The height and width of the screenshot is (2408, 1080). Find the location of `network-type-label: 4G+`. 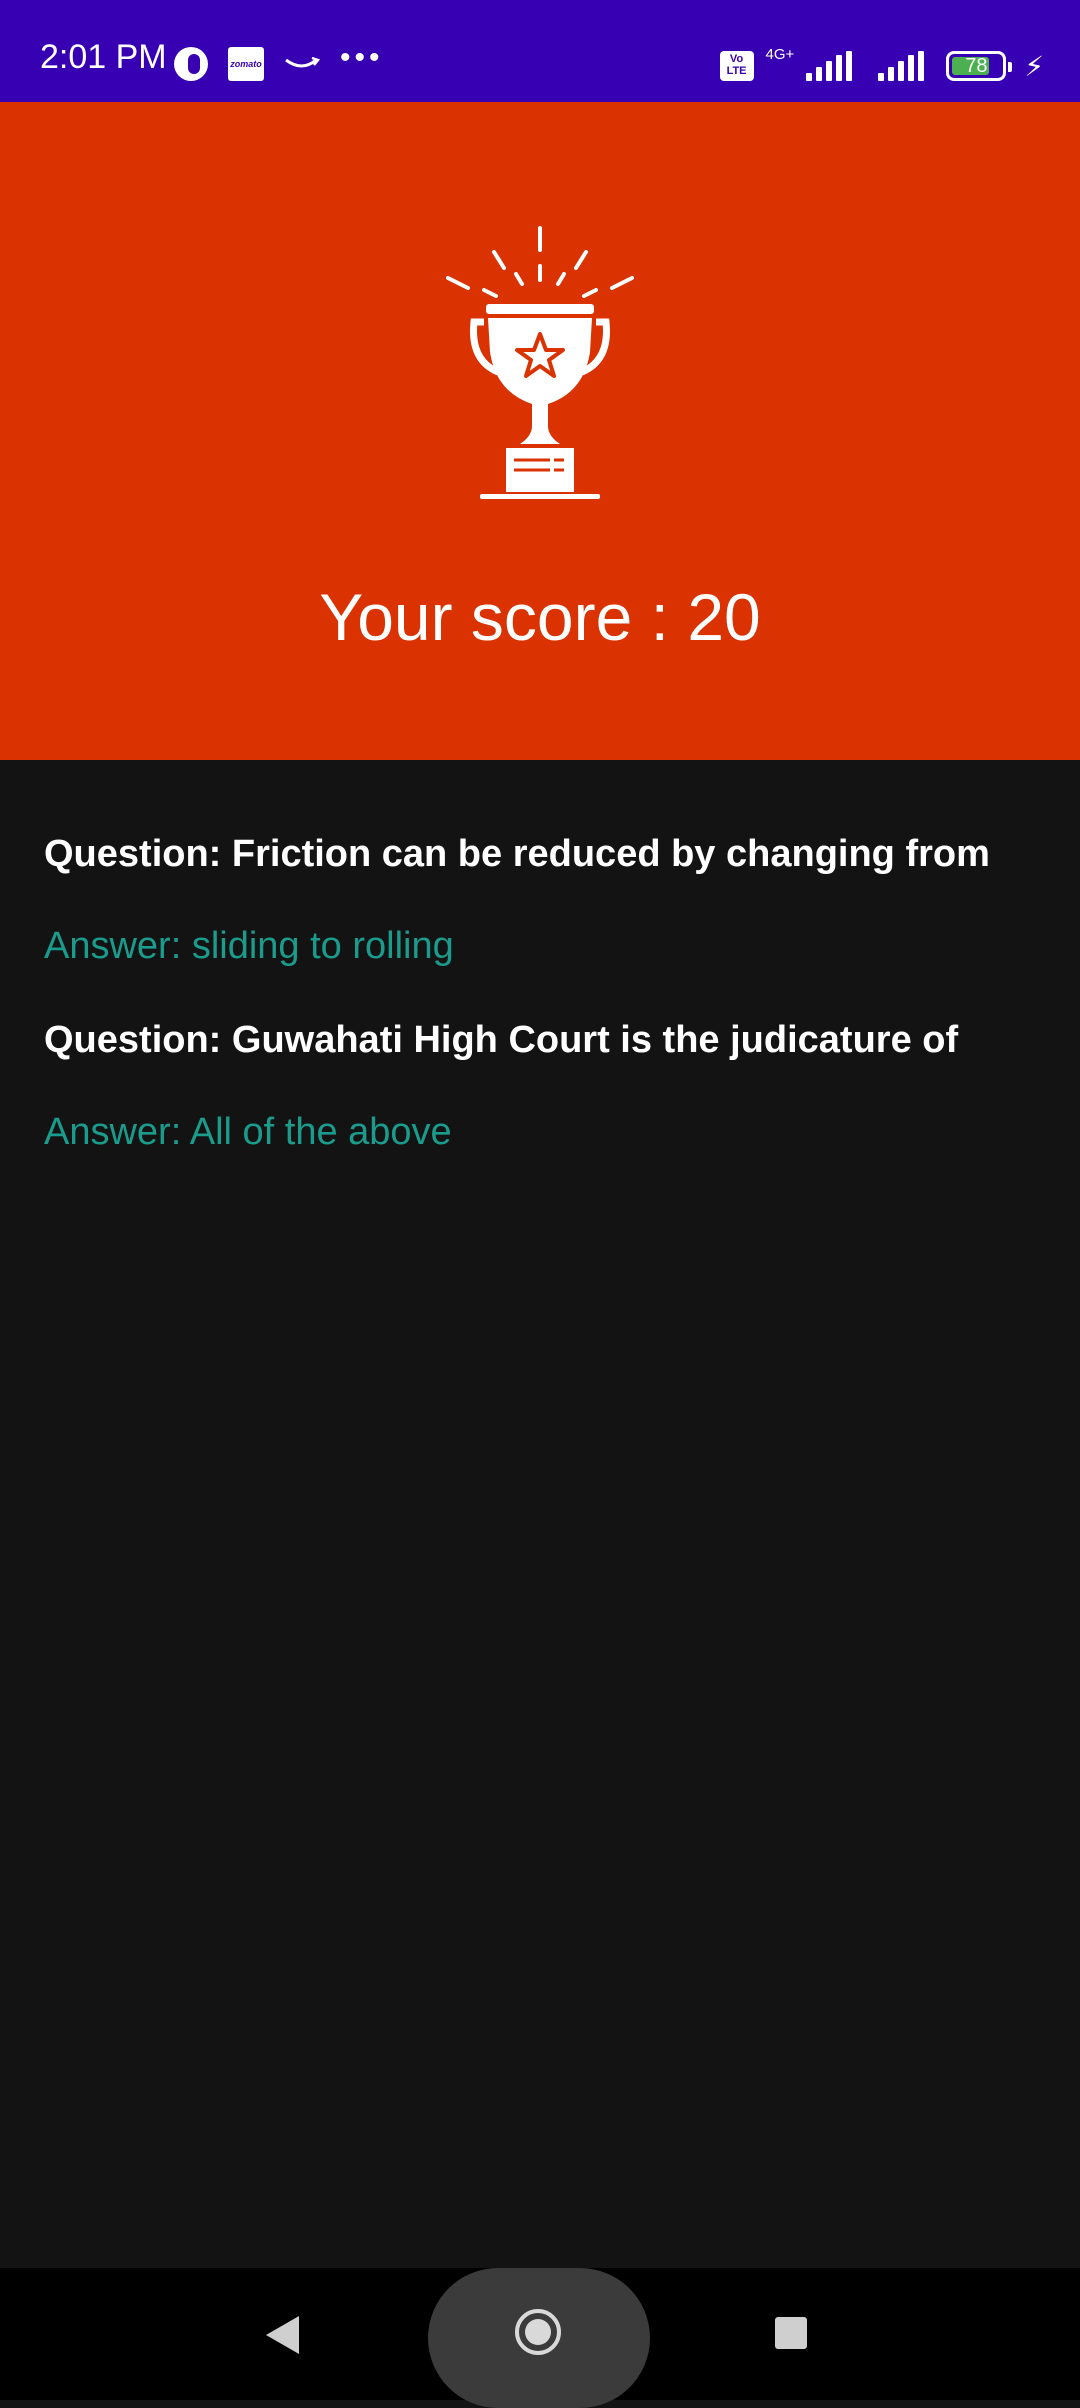

network-type-label: 4G+ is located at coordinates (780, 54).